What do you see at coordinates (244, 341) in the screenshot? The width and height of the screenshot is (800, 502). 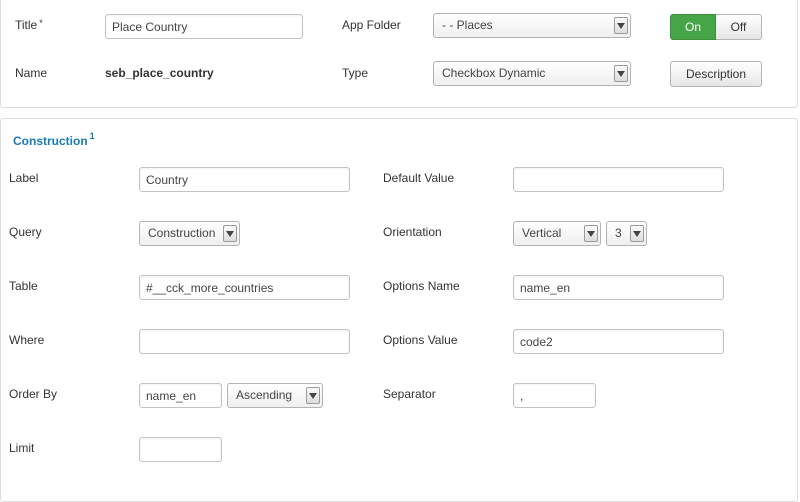 I see `where-input` at bounding box center [244, 341].